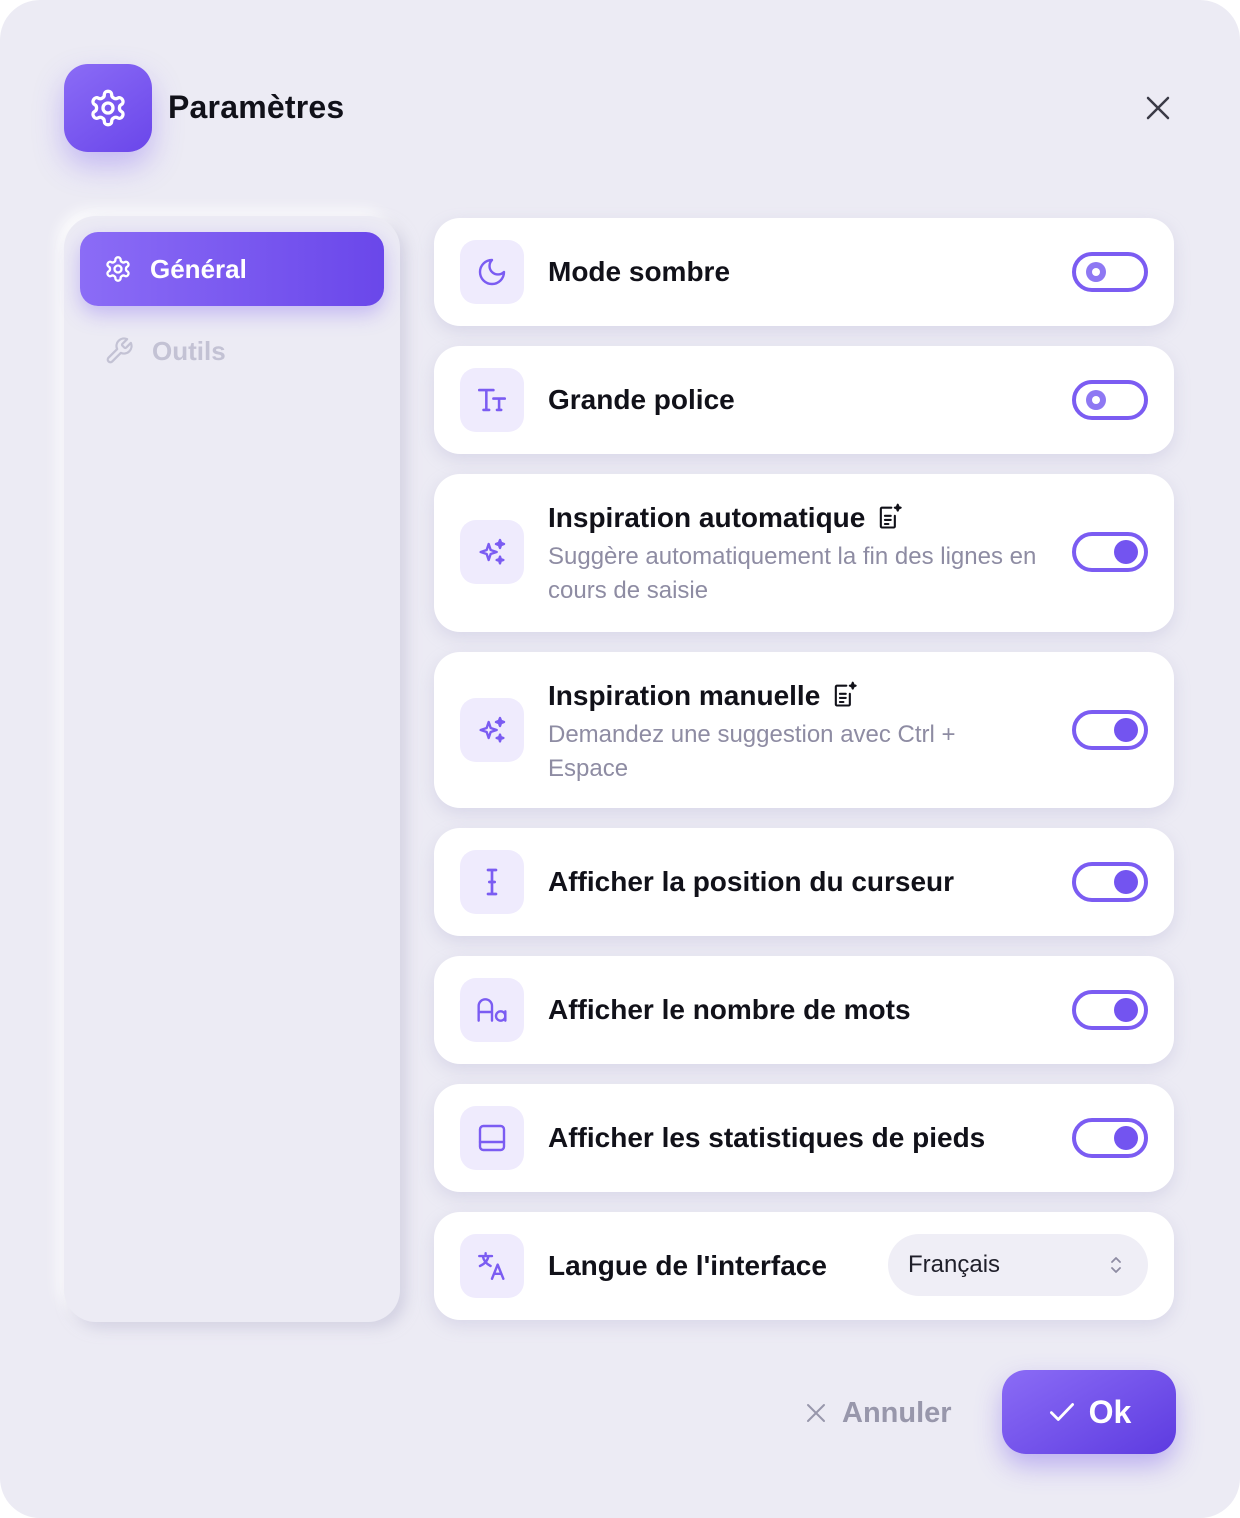 The image size is (1240, 1518). I want to click on setting-label: Afficher les statistiques de pieds, so click(767, 1137).